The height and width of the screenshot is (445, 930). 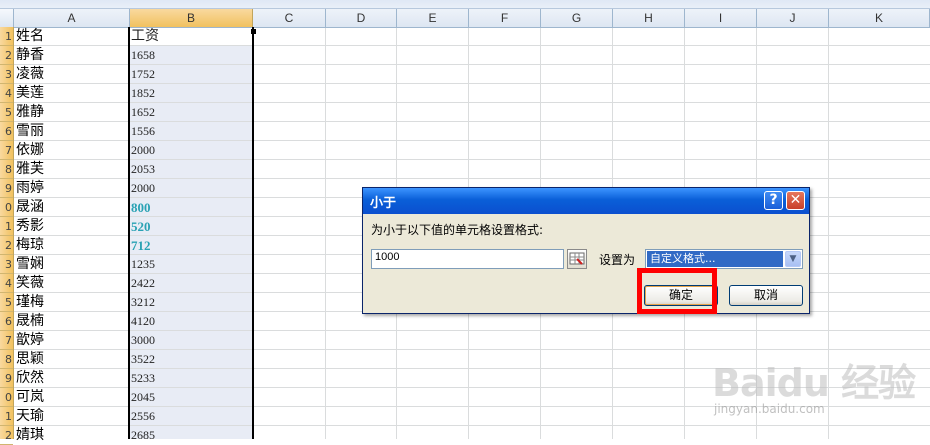 What do you see at coordinates (773, 200) in the screenshot?
I see `help-button: ?` at bounding box center [773, 200].